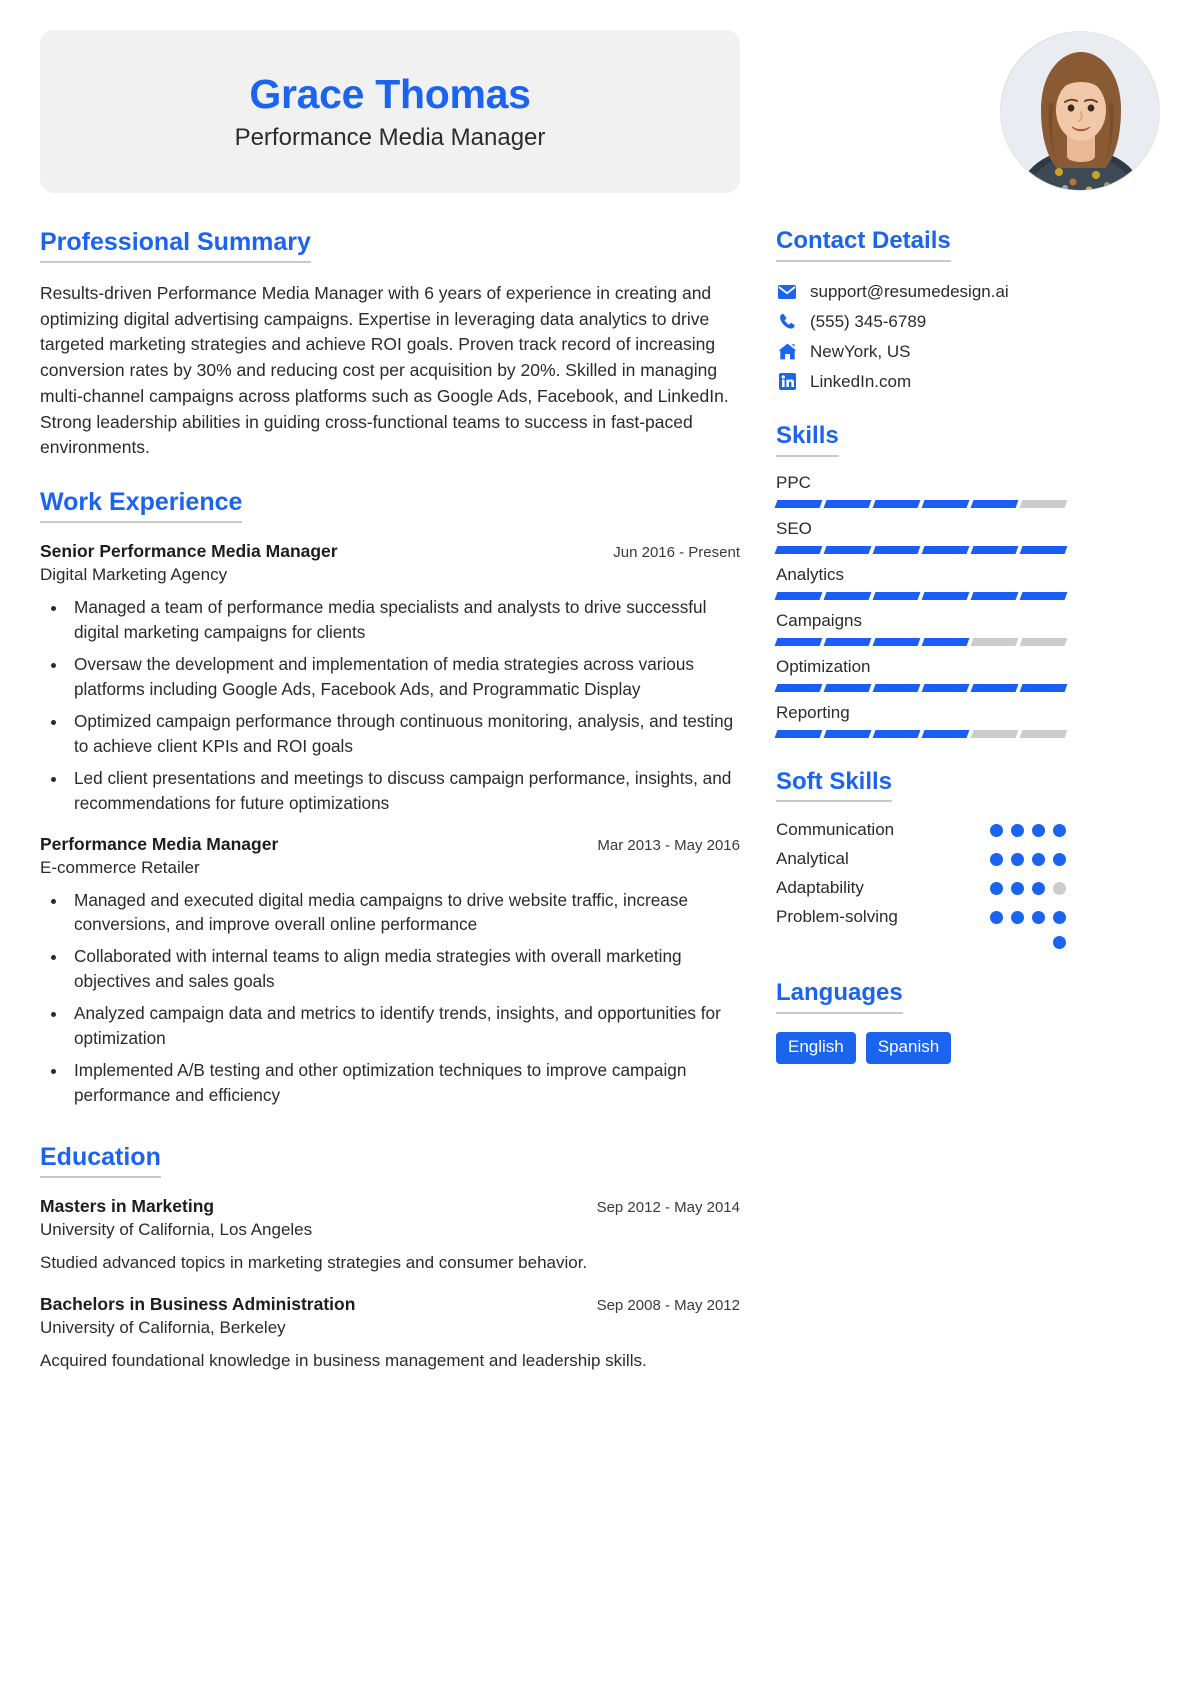 The height and width of the screenshot is (1684, 1200). Describe the element at coordinates (921, 888) in the screenshot. I see `soft-skill-row: Adaptability` at that location.